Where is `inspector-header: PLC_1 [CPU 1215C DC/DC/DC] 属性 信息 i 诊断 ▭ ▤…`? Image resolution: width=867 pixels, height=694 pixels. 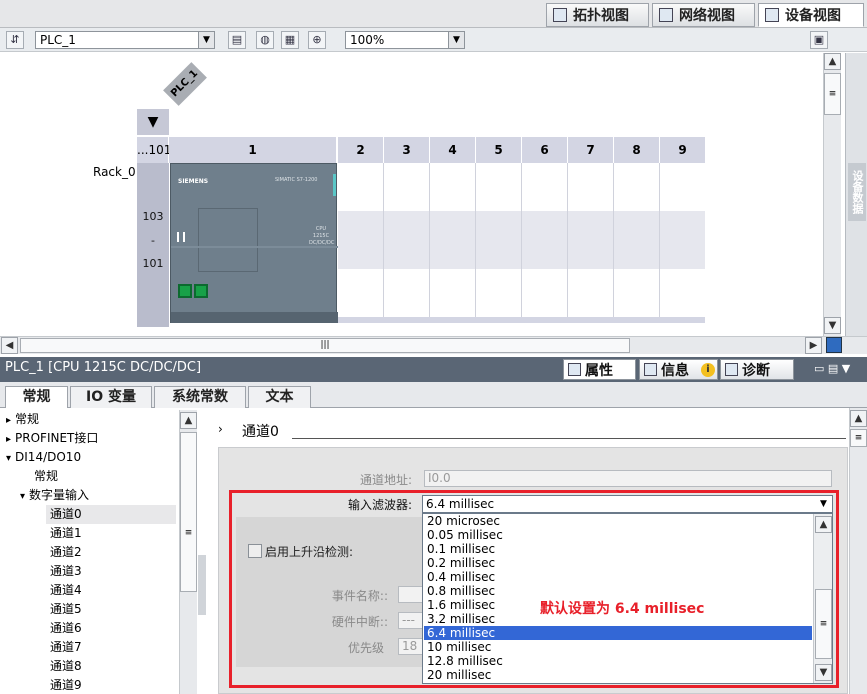 inspector-header: PLC_1 [CPU 1215C DC/DC/DC] 属性 信息 i 诊断 ▭ ▤… is located at coordinates (433, 369).